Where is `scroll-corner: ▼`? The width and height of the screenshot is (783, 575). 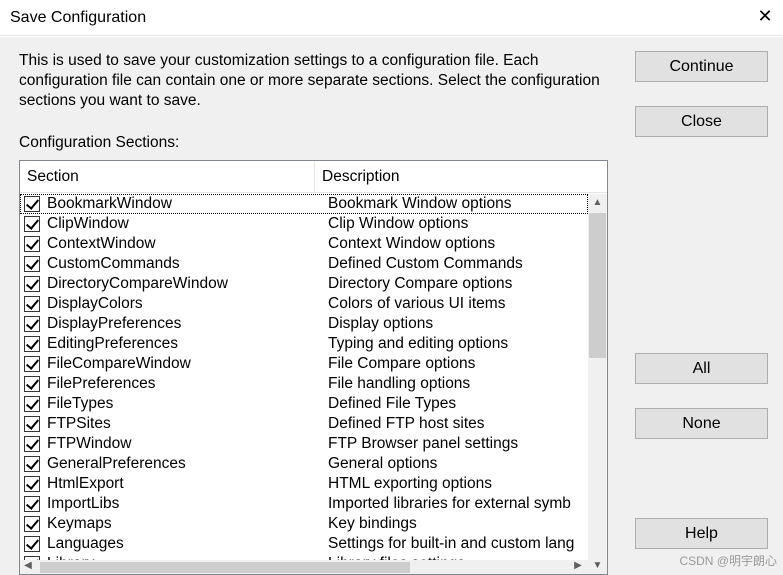 scroll-corner: ▼ is located at coordinates (597, 567).